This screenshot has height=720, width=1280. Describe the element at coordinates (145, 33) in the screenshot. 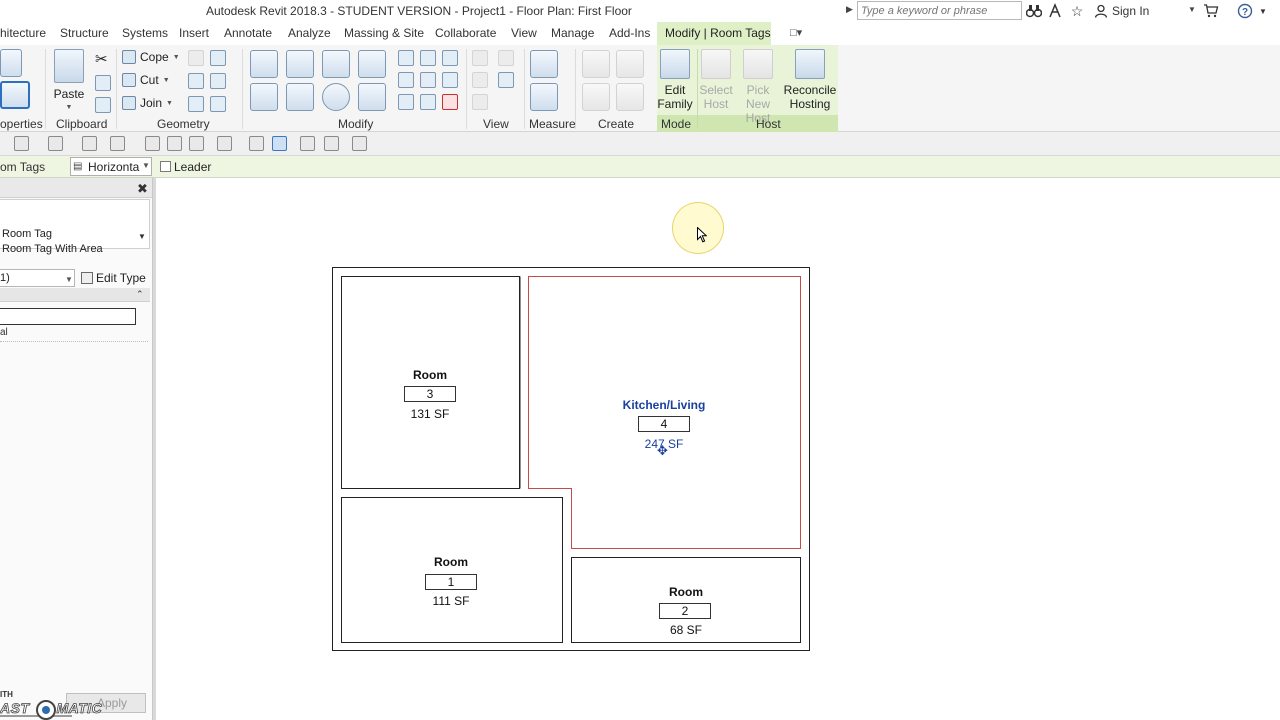

I see `tab-systems: Systems` at that location.